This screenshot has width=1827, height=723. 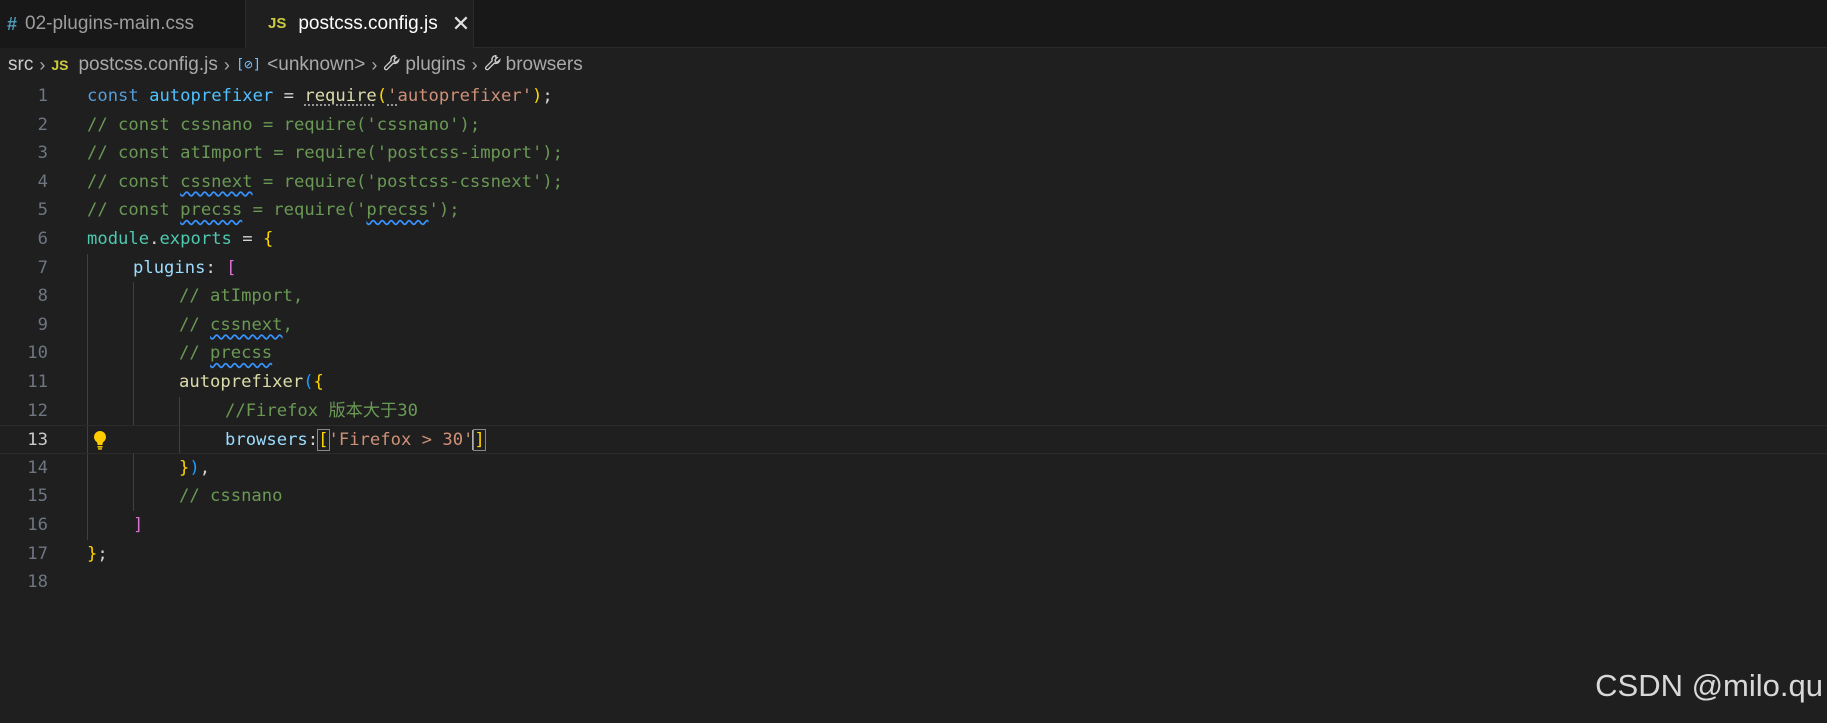 What do you see at coordinates (913, 554) in the screenshot?
I see `code-line: 17 };` at bounding box center [913, 554].